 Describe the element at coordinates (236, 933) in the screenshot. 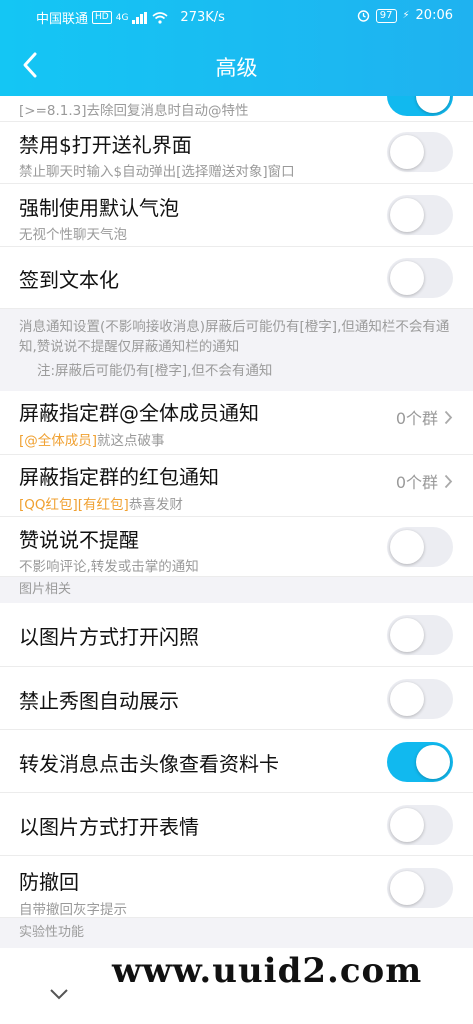

I see `section-header-experimental: 实验性功能` at that location.